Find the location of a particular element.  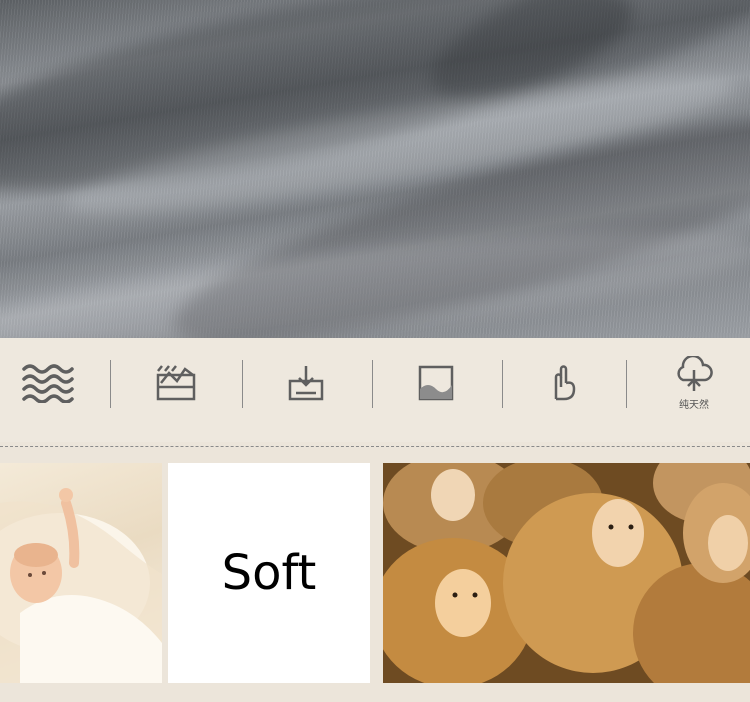

dashed-divider is located at coordinates (375, 446).